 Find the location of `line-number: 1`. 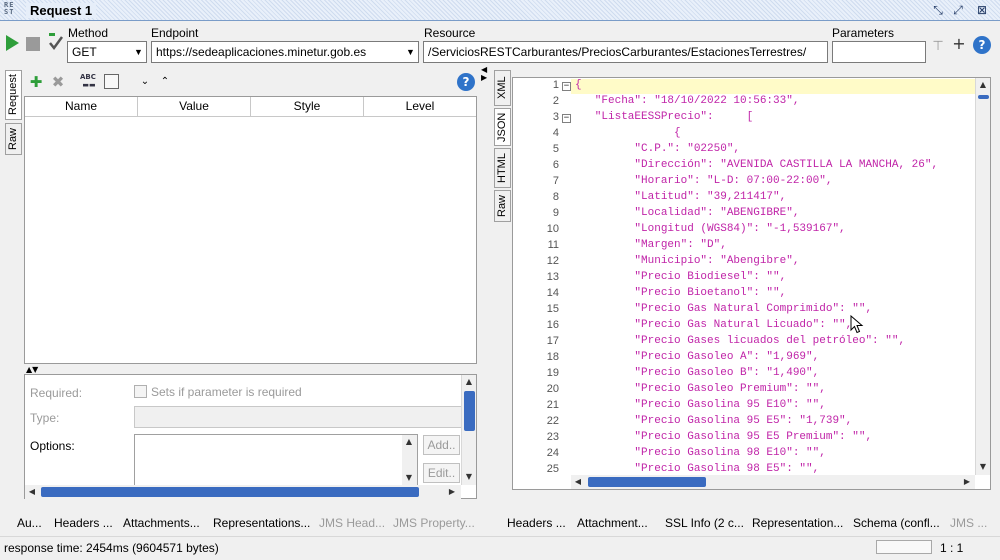

line-number: 1 is located at coordinates (555, 85).